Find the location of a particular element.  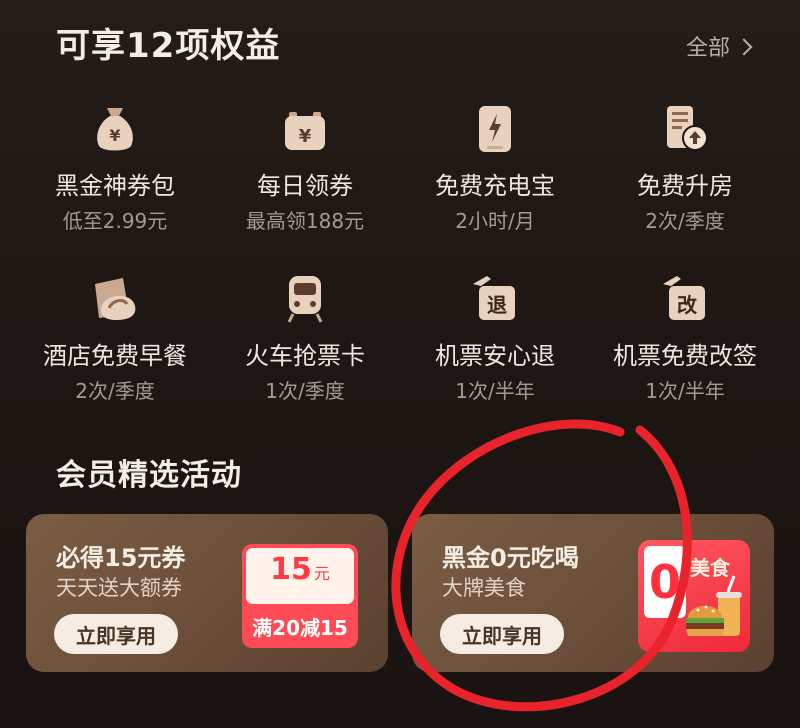

benefit-item-daily-coupon: ¥ 每日领券 最高领188元 is located at coordinates (305, 177).